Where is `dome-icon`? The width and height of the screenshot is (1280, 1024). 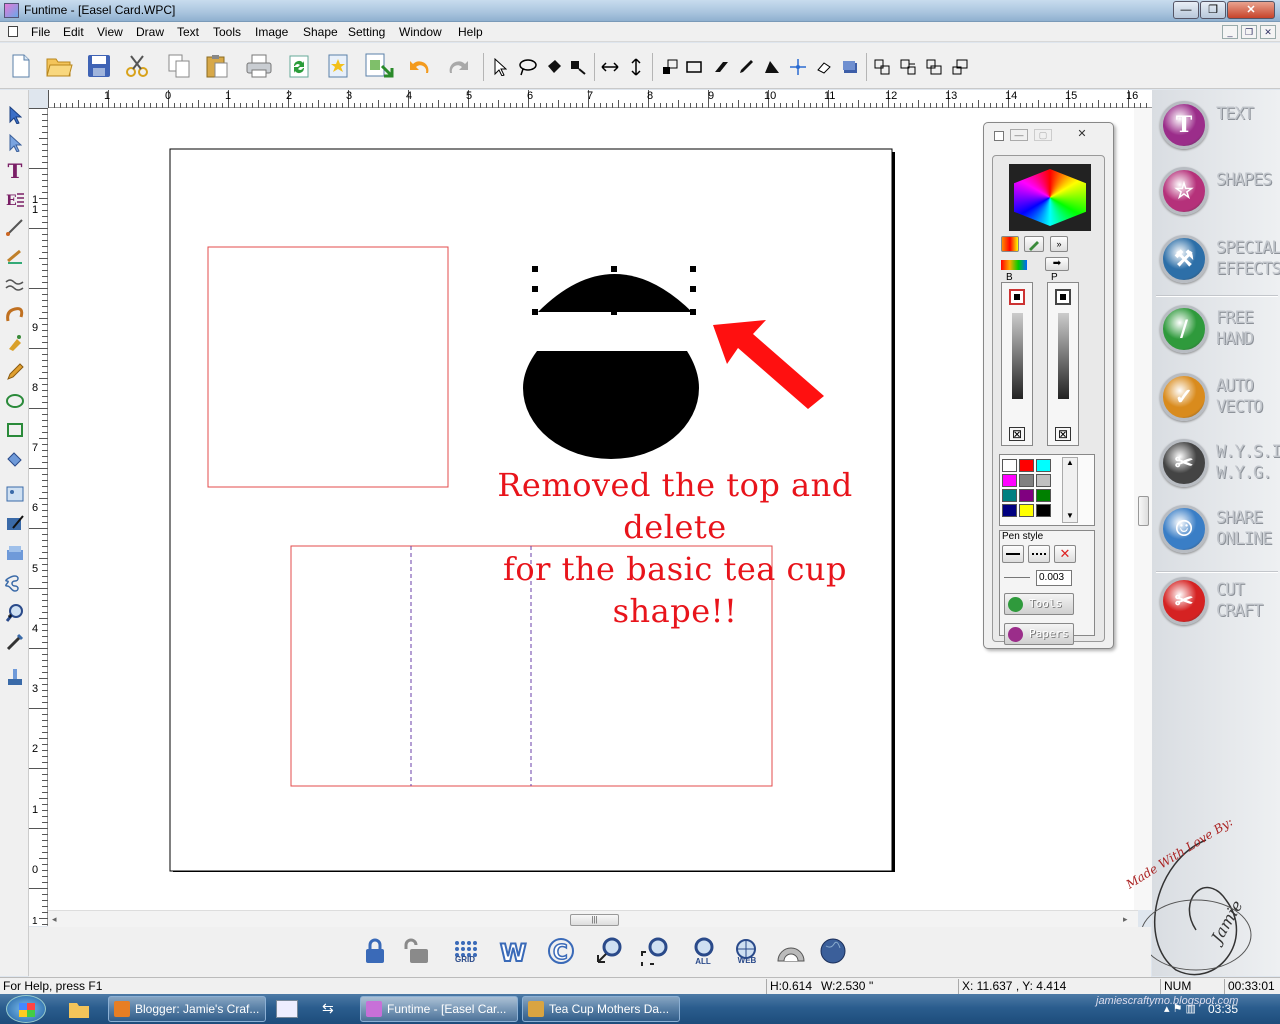
dome-icon is located at coordinates (791, 951).